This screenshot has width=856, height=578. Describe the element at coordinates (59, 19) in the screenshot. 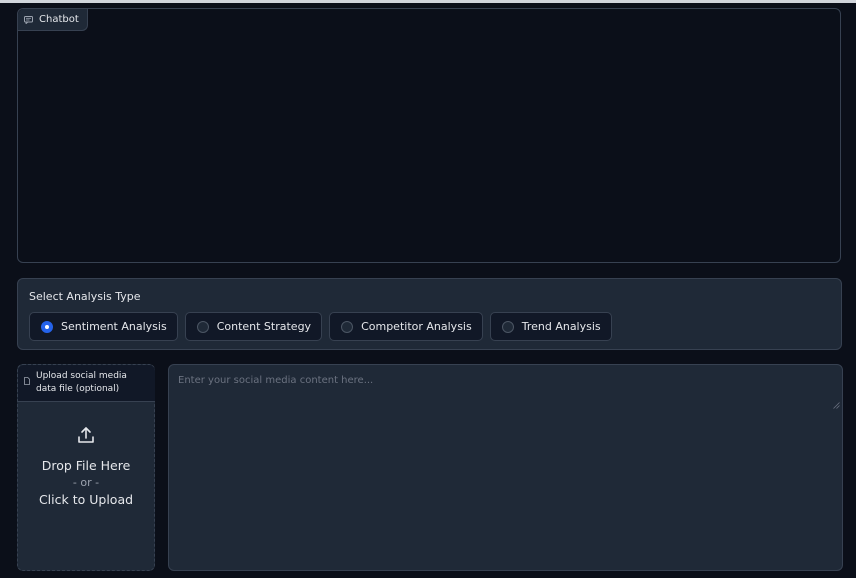

I see `chatbot-label-text: Chatbot` at that location.